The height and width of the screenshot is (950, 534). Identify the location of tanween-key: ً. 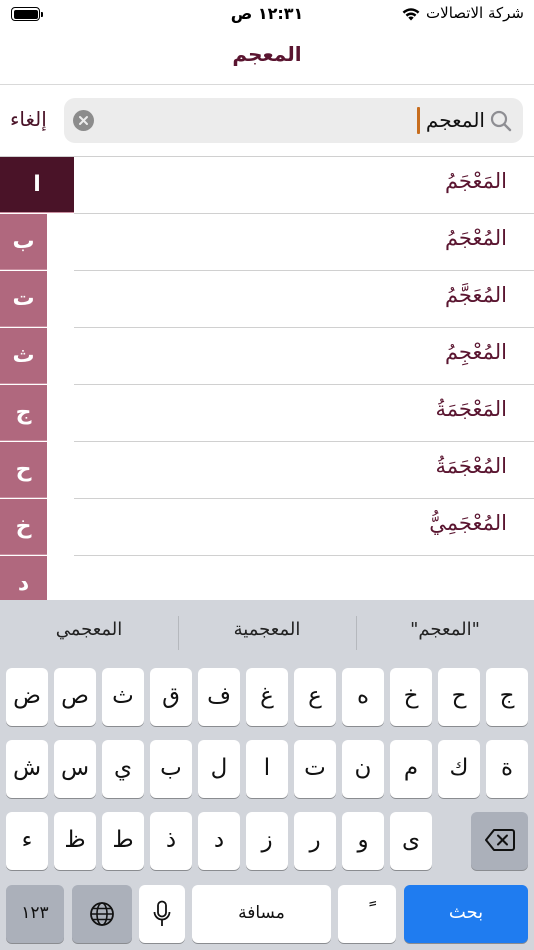
(367, 914).